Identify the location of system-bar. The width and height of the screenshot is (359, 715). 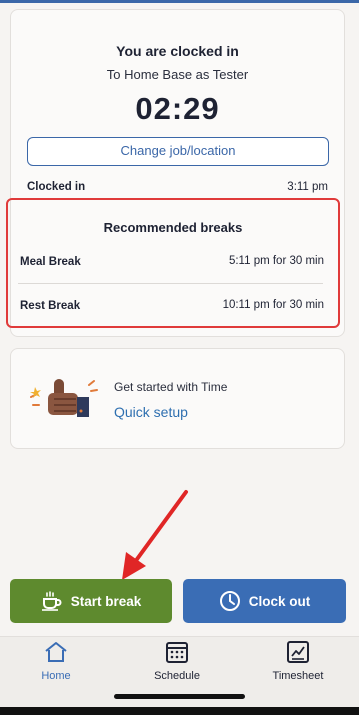
(179, 711).